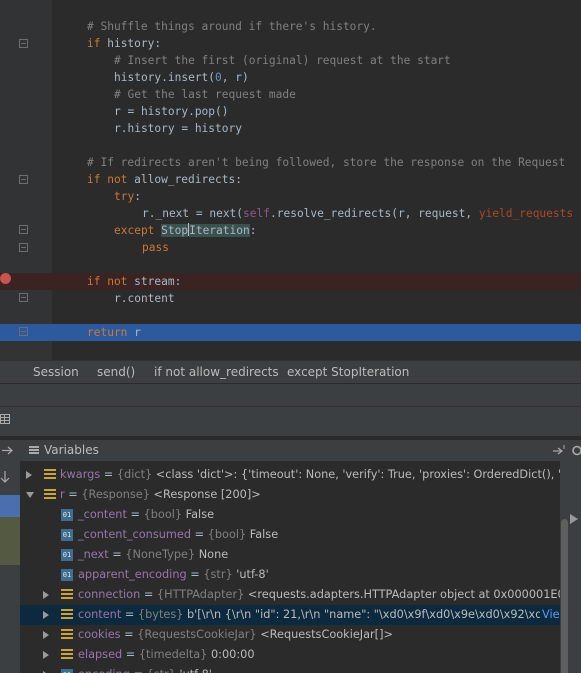 This screenshot has height=673, width=581. Describe the element at coordinates (290, 655) in the screenshot. I see `variable-row: elapsed = {timedelta} 0:00:00` at that location.